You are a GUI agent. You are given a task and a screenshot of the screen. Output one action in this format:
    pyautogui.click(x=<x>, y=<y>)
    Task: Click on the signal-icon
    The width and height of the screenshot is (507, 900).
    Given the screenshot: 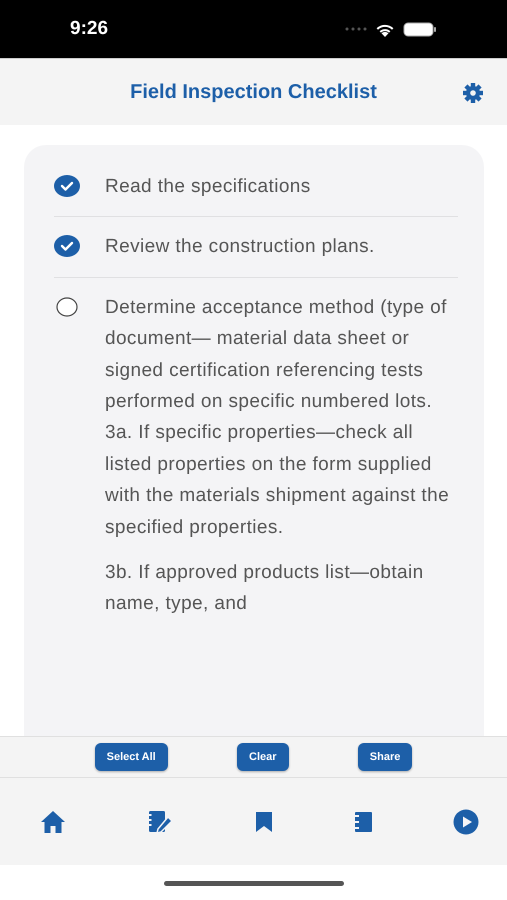 What is the action you would take?
    pyautogui.click(x=356, y=29)
    